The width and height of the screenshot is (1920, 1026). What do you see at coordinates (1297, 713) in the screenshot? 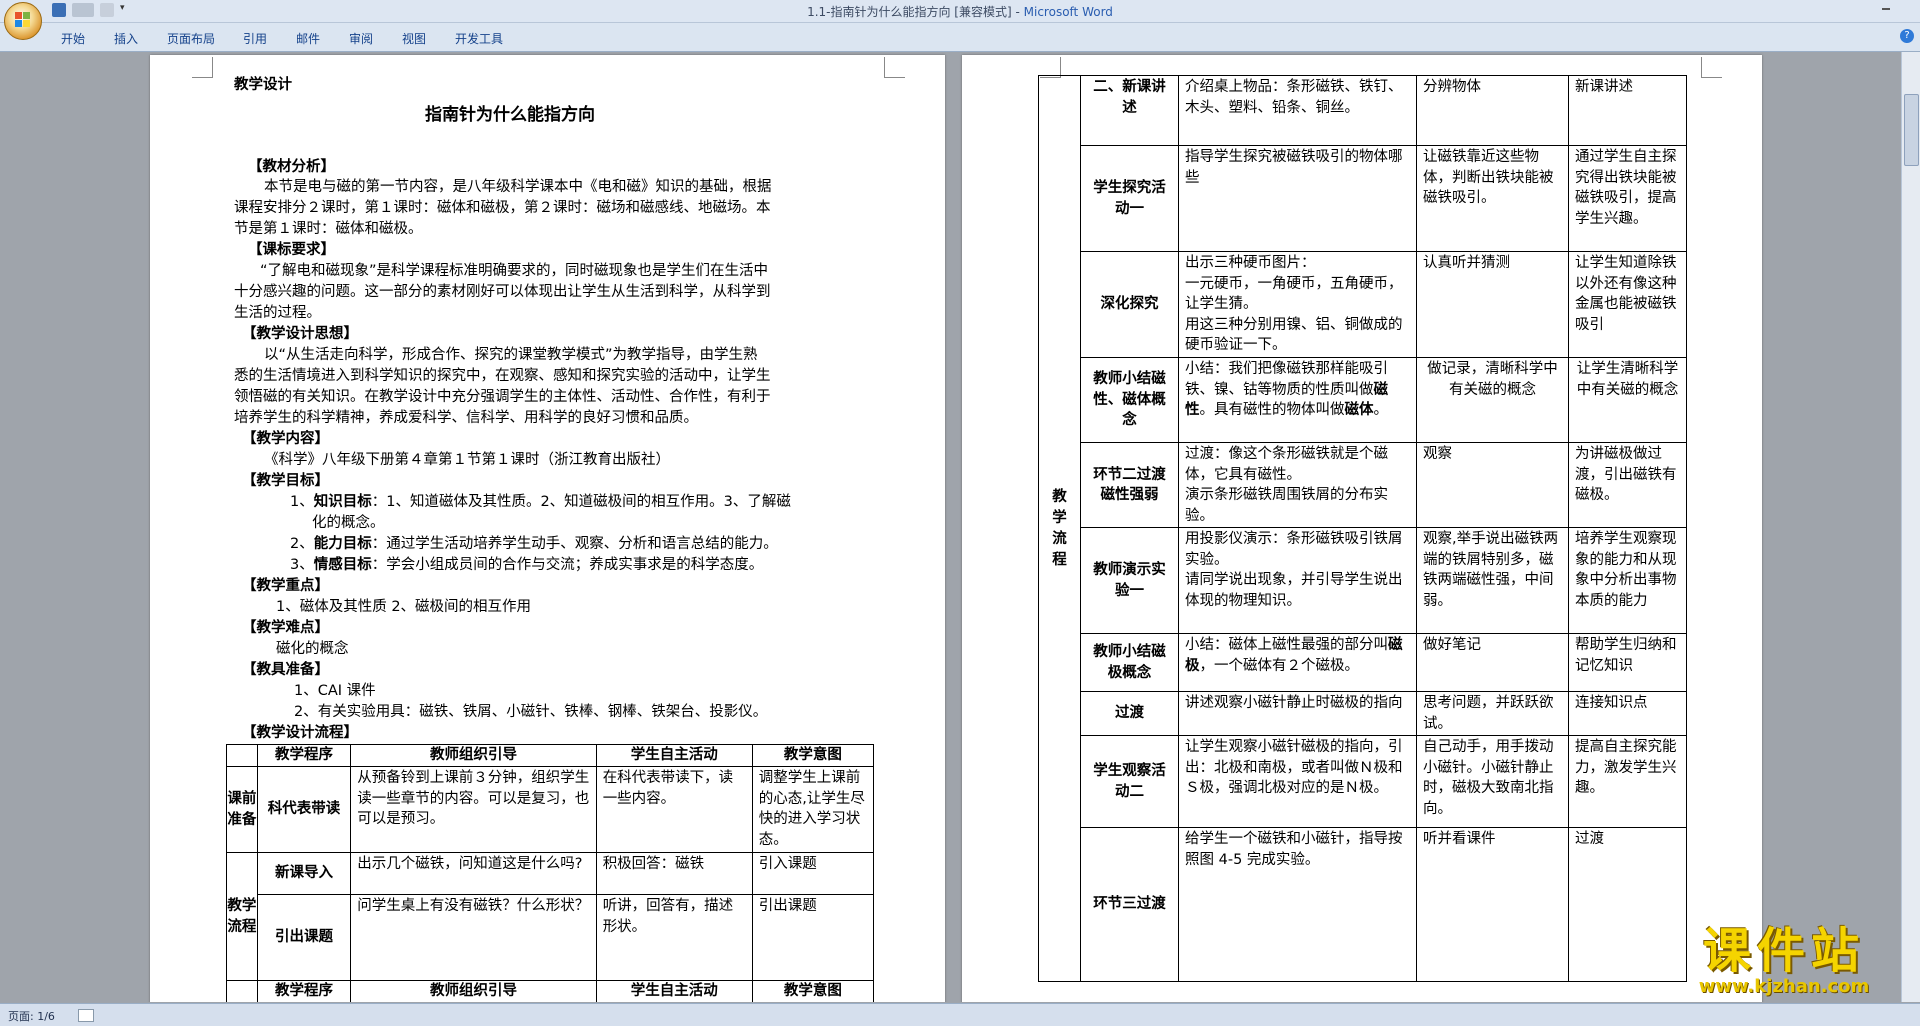
I see `teacher-cell: 讲述观察小磁针静止时磁极的指向` at bounding box center [1297, 713].